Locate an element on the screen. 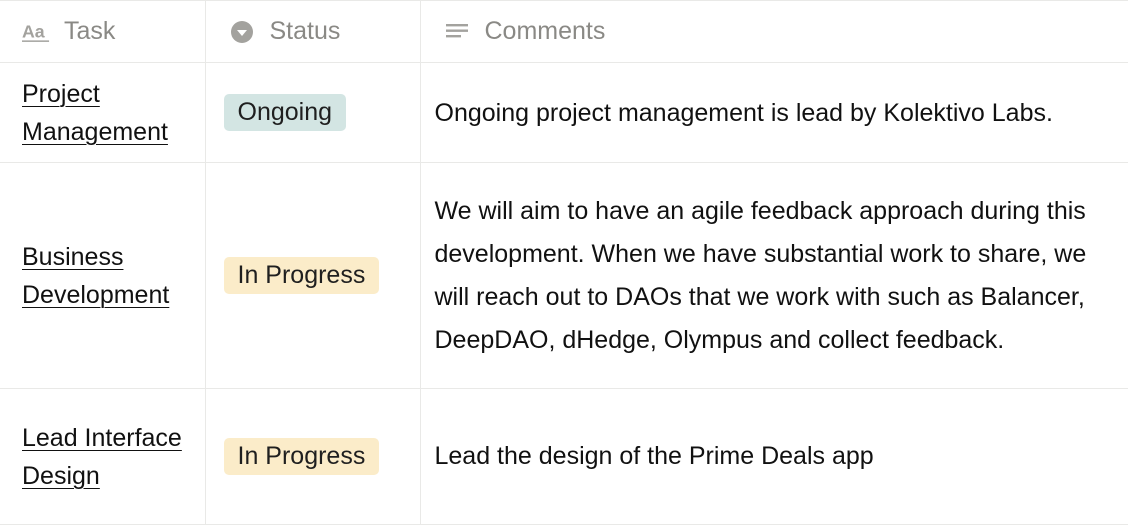  svg-text: Aa is located at coordinates (33, 31).